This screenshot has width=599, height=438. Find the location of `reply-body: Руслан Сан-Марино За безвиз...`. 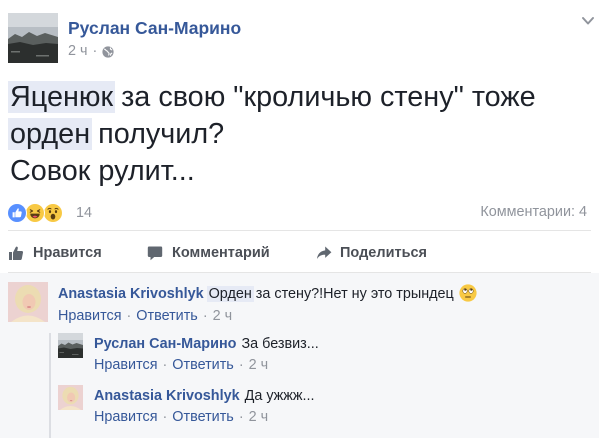

reply-body: Руслан Сан-Марино За безвиз... is located at coordinates (206, 344).